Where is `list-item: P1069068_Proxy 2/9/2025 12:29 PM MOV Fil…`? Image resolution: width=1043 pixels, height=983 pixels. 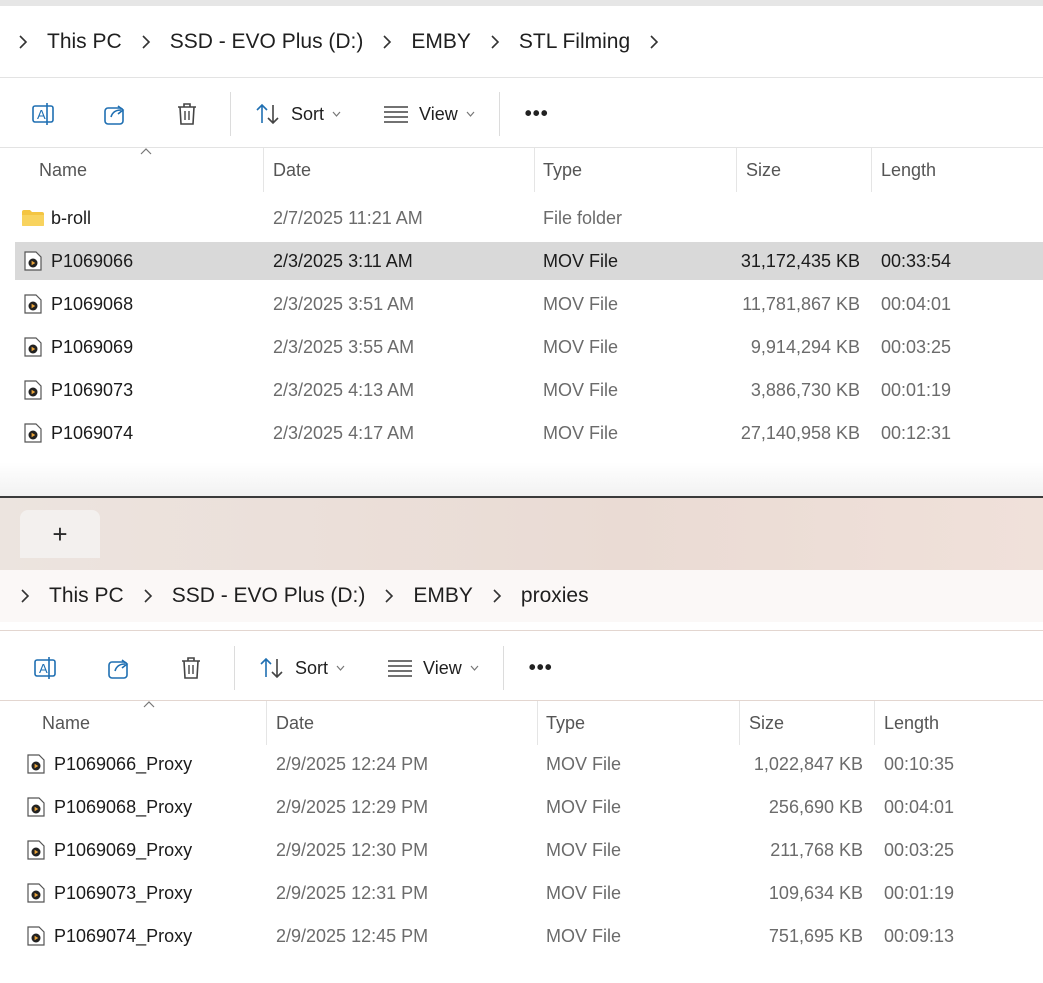 list-item: P1069068_Proxy 2/9/2025 12:29 PM MOV Fil… is located at coordinates (530, 807).